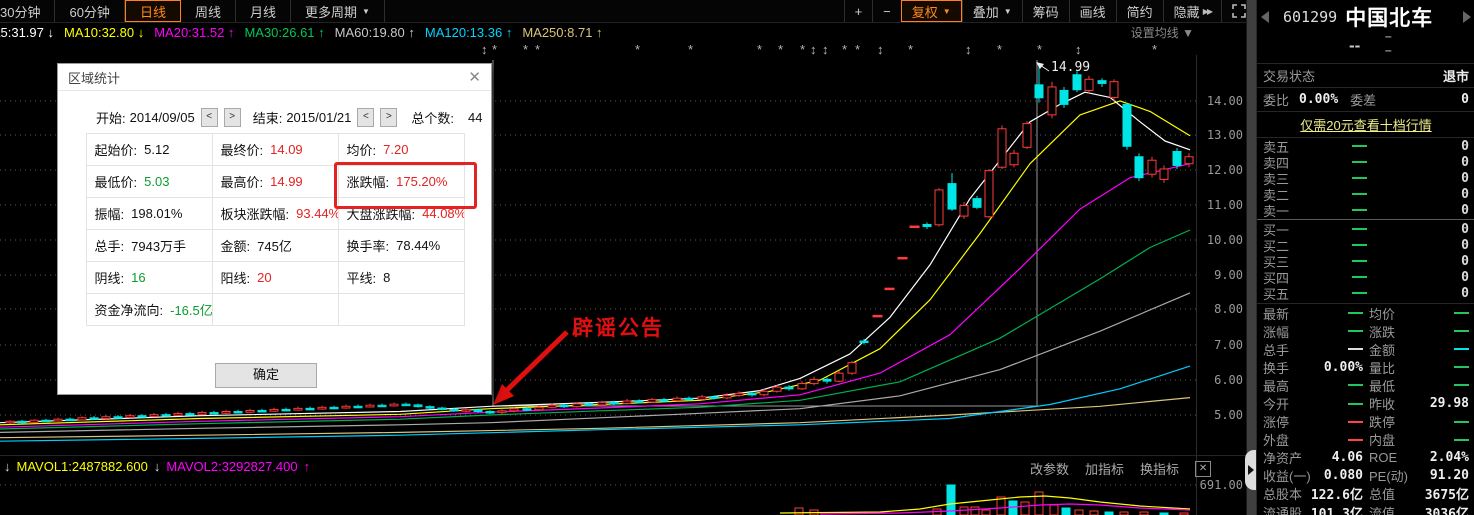  Describe the element at coordinates (389, 117) in the screenshot. I see `end-date-next-button: >` at that location.